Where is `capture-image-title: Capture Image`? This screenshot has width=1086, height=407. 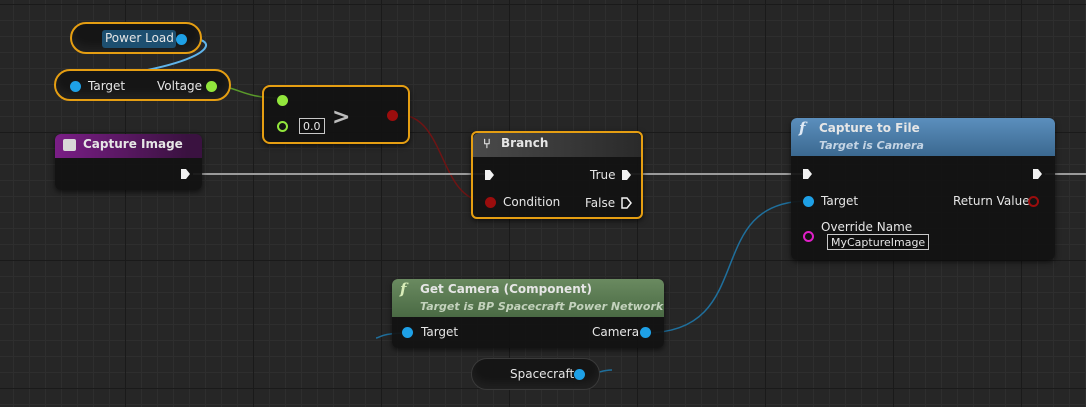
capture-image-title: Capture Image is located at coordinates (133, 144).